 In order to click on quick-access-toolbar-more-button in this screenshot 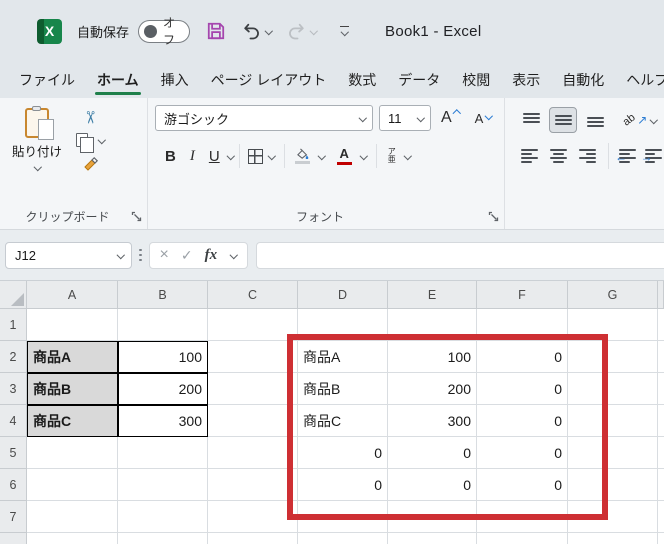, I will do `click(345, 31)`.